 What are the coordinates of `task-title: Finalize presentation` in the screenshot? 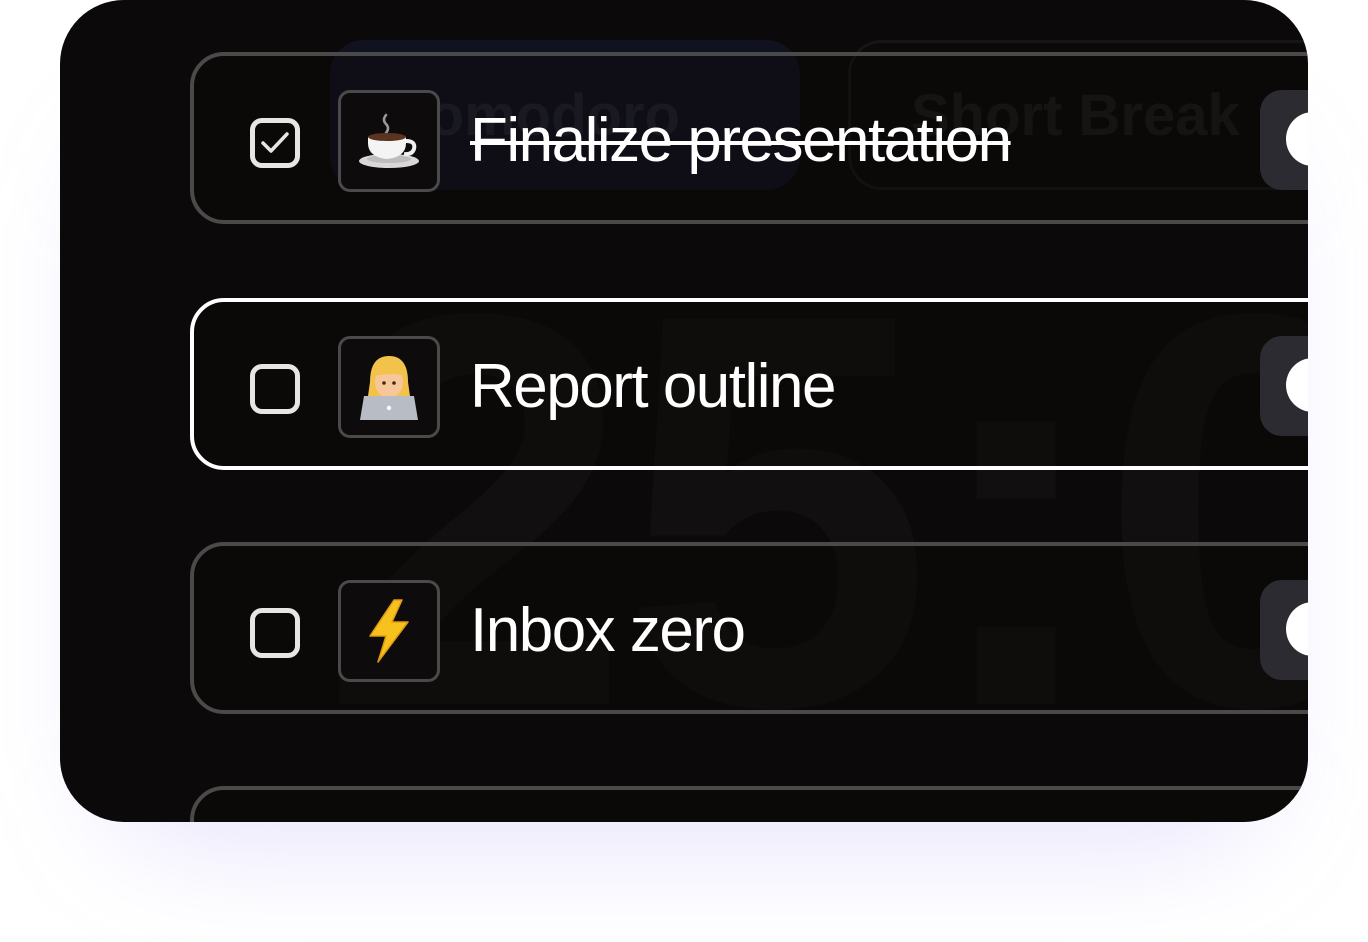 It's located at (741, 140).